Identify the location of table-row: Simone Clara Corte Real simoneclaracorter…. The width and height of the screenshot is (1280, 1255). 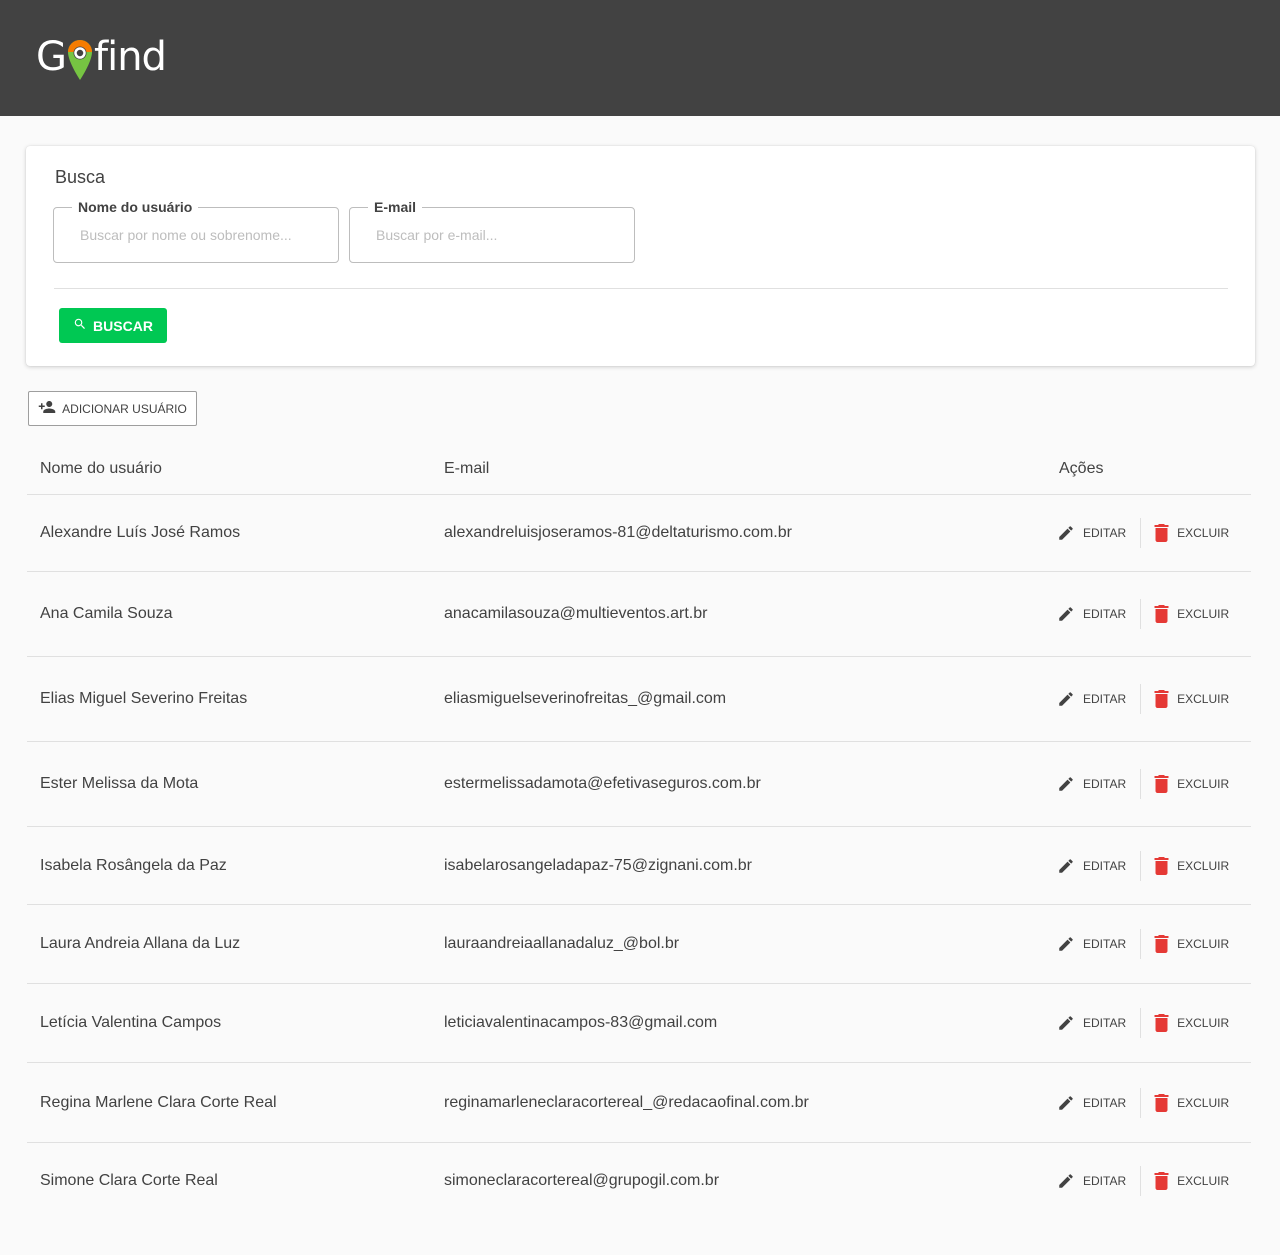
(639, 1181).